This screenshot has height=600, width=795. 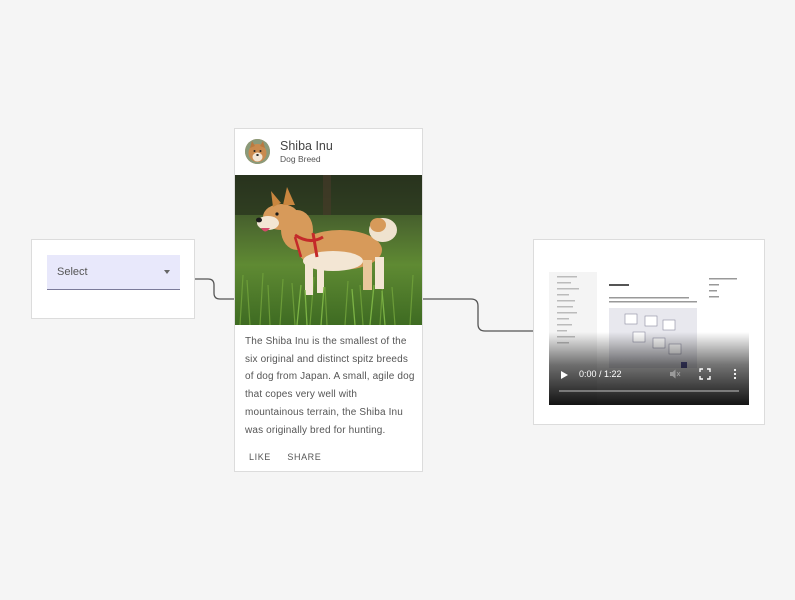 I want to click on video-time: 0:00 / 1:22, so click(x=600, y=374).